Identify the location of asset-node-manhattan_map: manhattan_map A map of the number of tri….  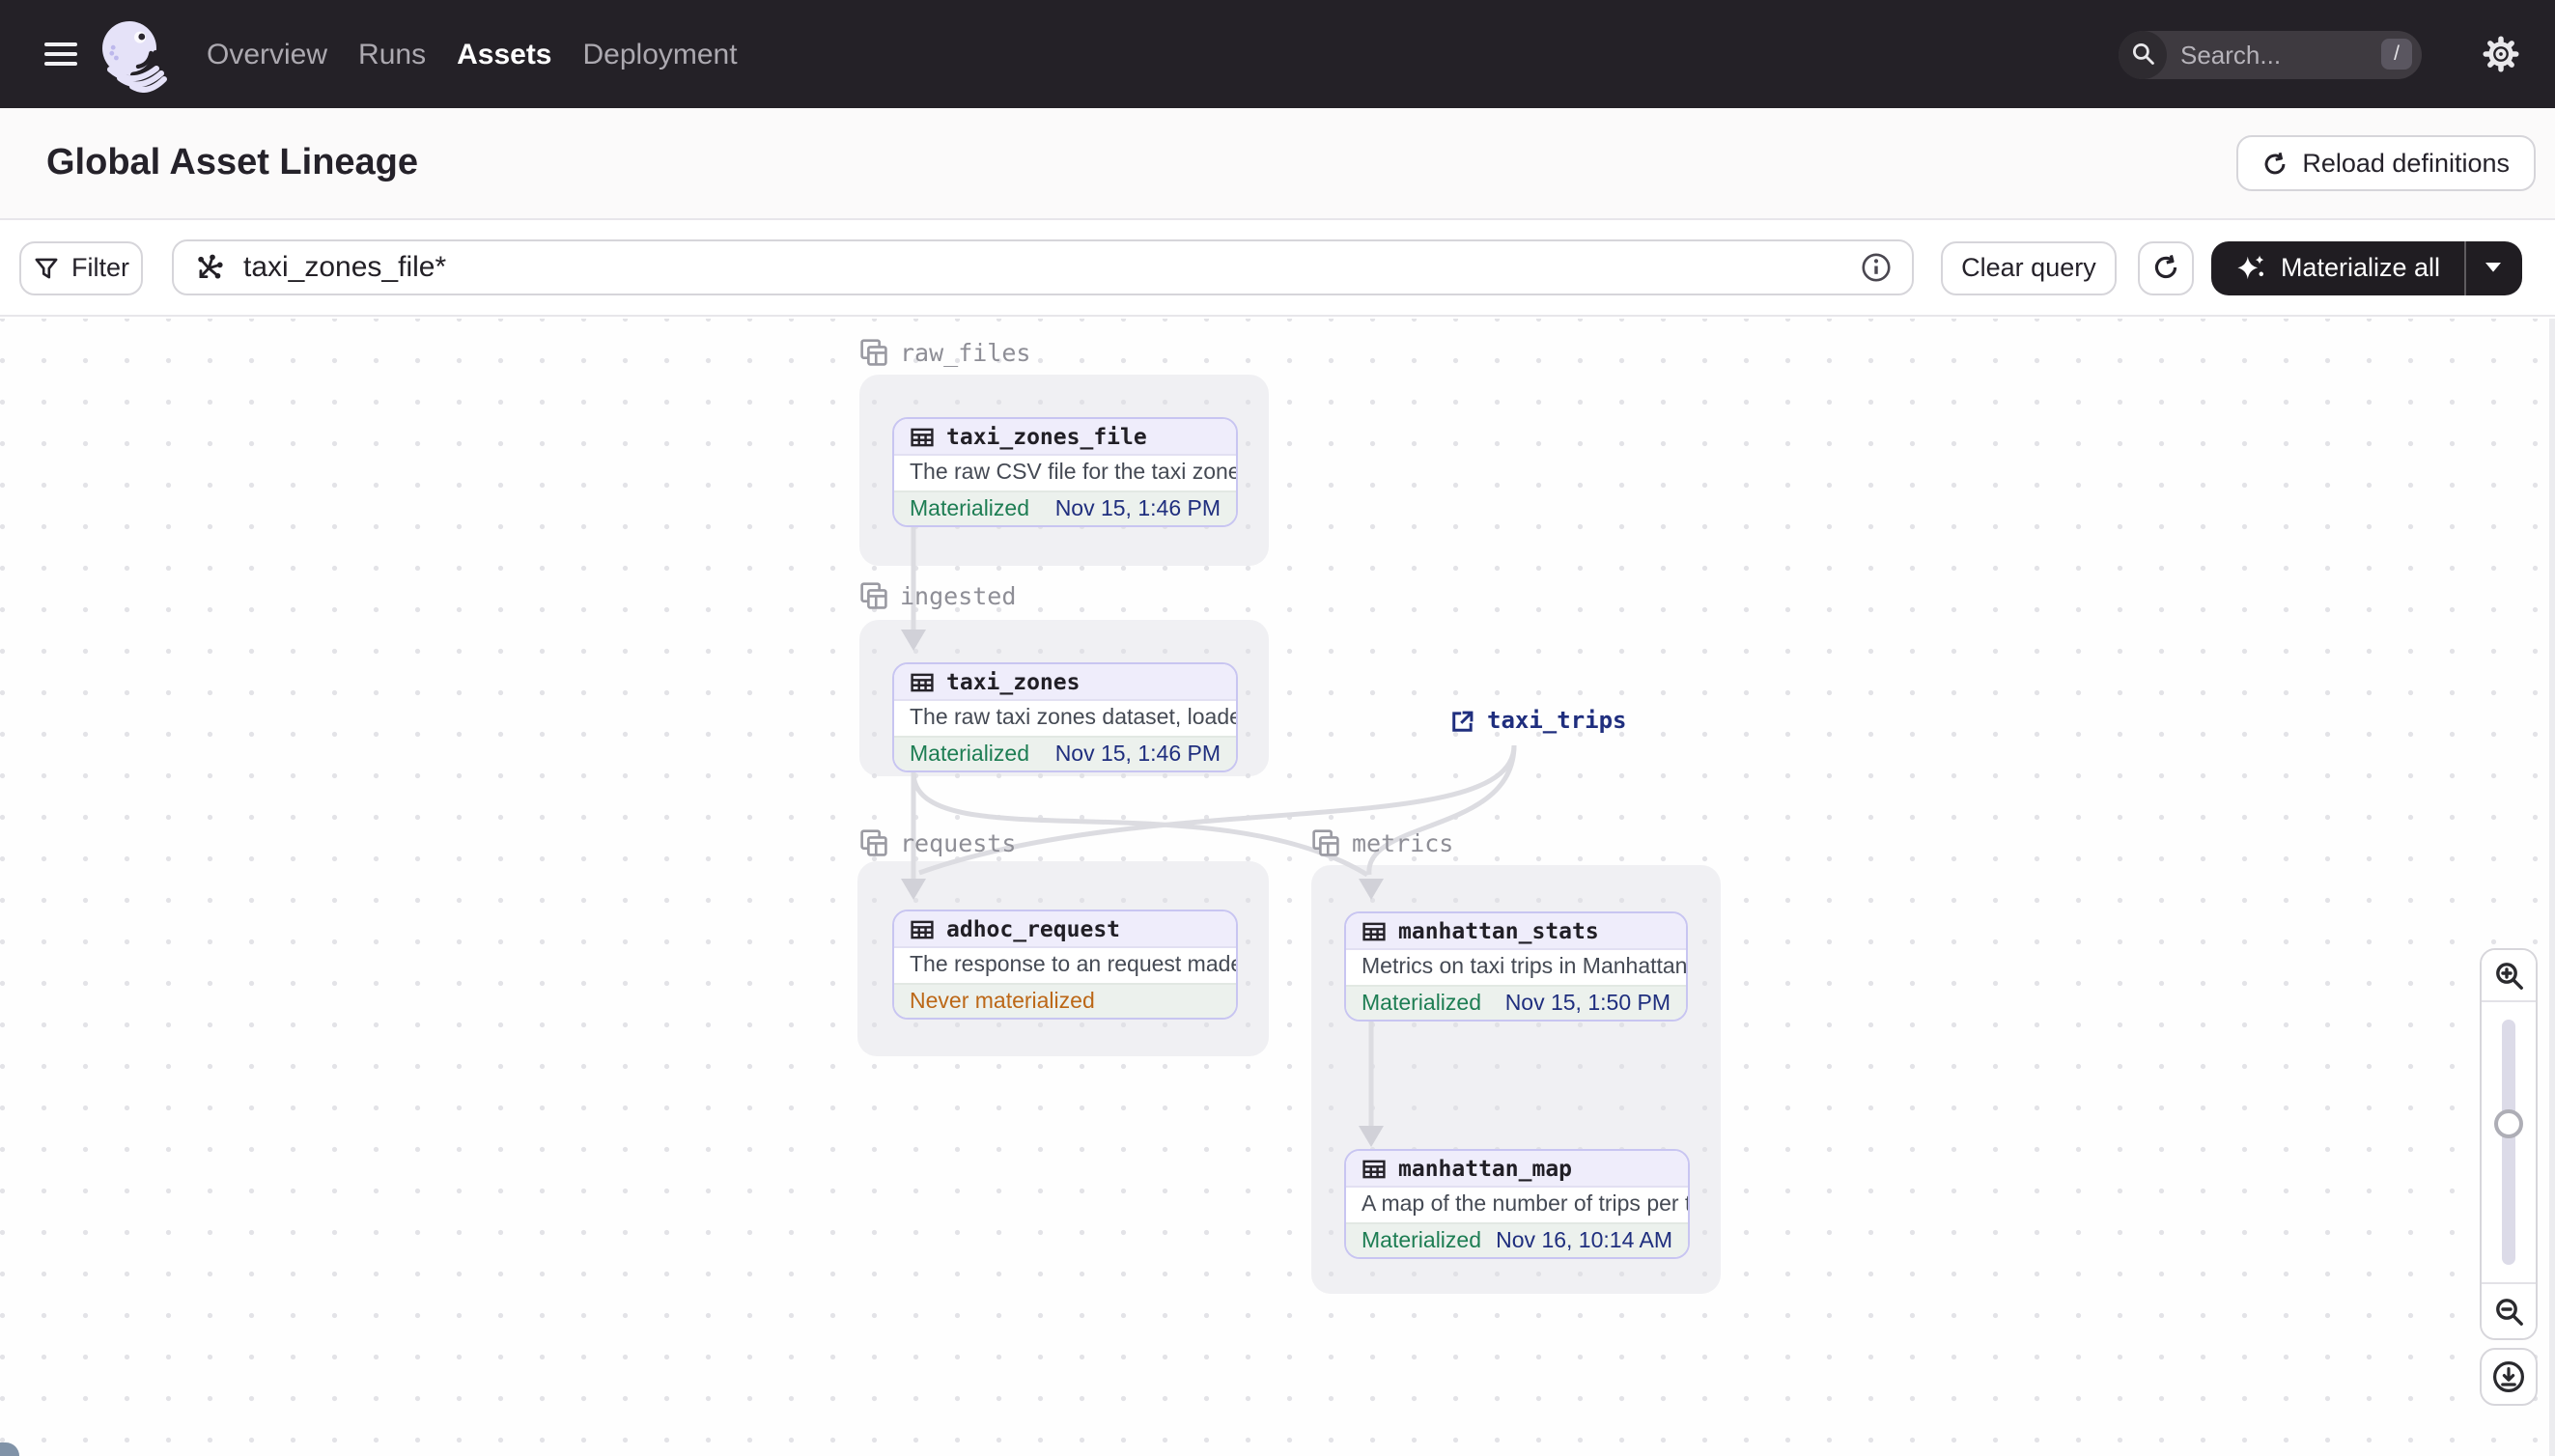
(1517, 1204).